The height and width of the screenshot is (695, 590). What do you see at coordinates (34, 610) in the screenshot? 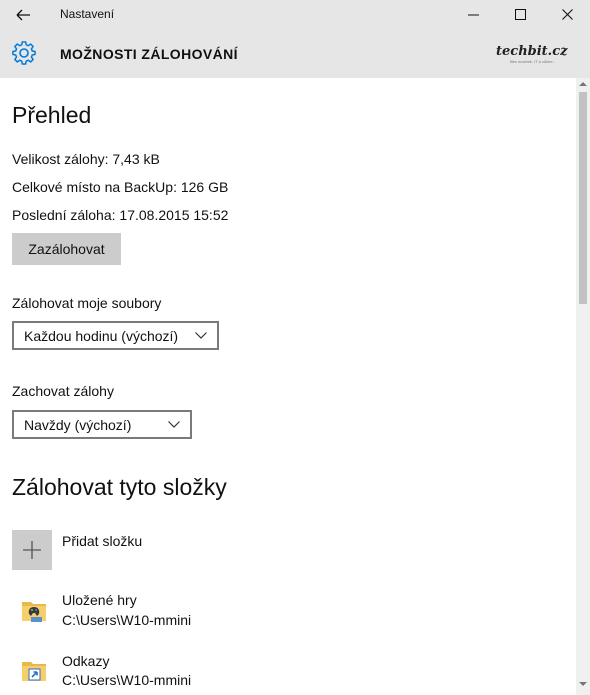
I see `saved-games-folder-icon` at bounding box center [34, 610].